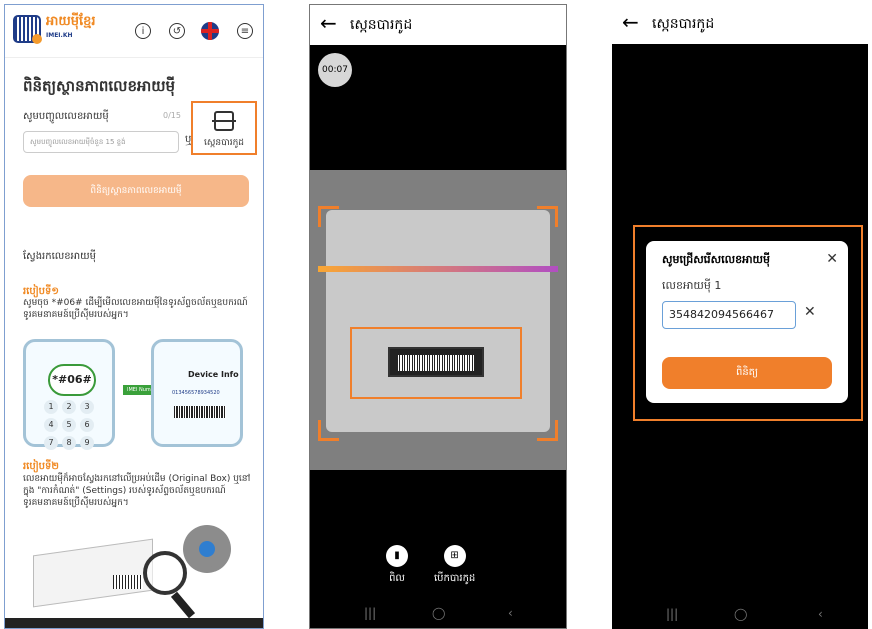 This screenshot has height=629, width=872. I want to click on open-barcode-button: ⊞ បើកបារកូដ, so click(454, 565).